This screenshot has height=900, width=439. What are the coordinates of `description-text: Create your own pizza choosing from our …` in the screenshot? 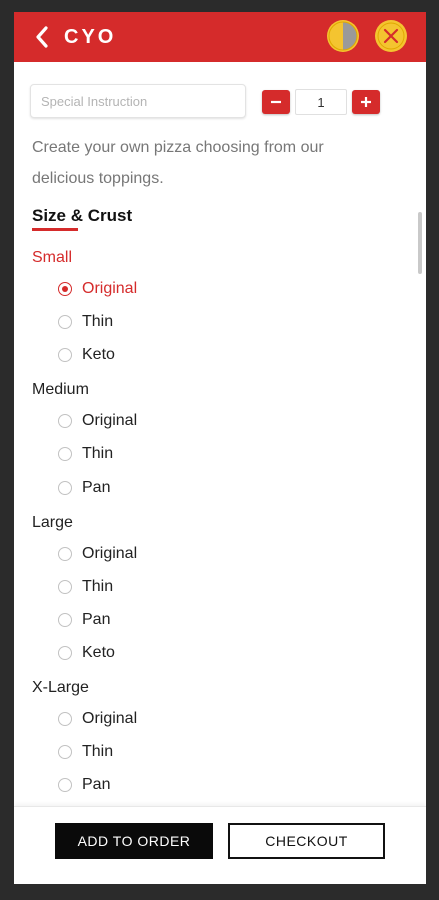 It's located at (178, 163).